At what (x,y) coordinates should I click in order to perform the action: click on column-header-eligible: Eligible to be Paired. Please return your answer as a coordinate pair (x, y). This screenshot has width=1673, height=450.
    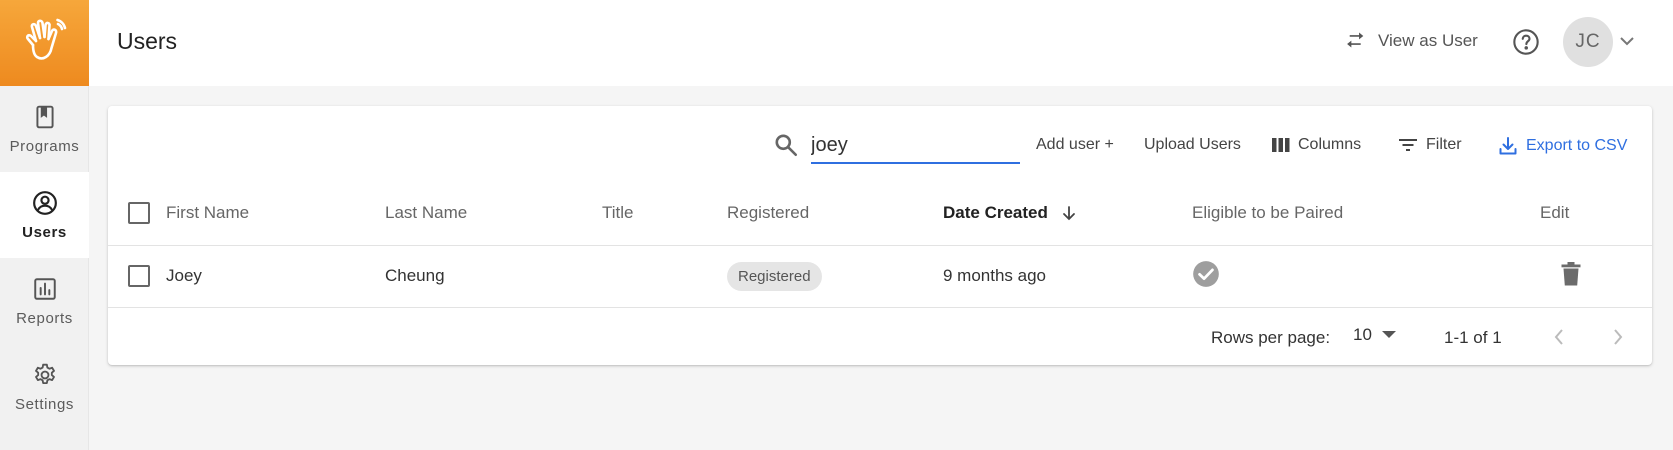
    Looking at the image, I should click on (1366, 213).